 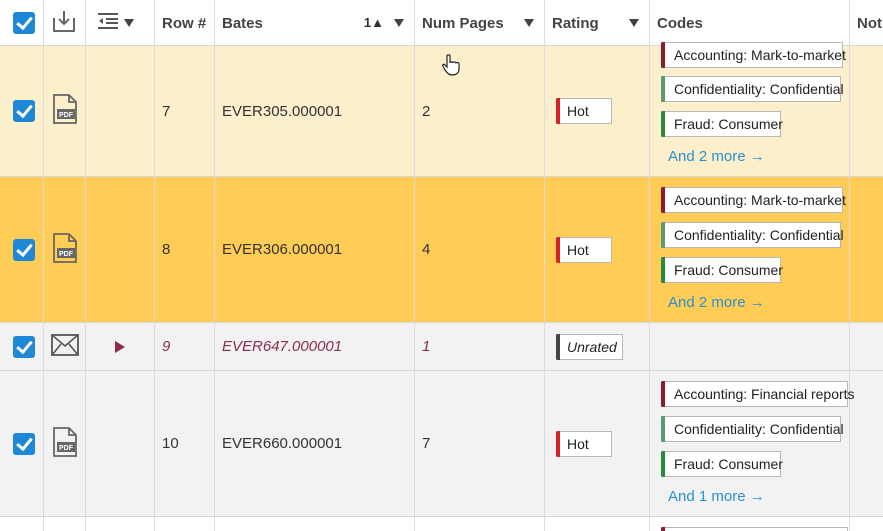 What do you see at coordinates (242, 23) in the screenshot?
I see `column-bates-label: Bates` at bounding box center [242, 23].